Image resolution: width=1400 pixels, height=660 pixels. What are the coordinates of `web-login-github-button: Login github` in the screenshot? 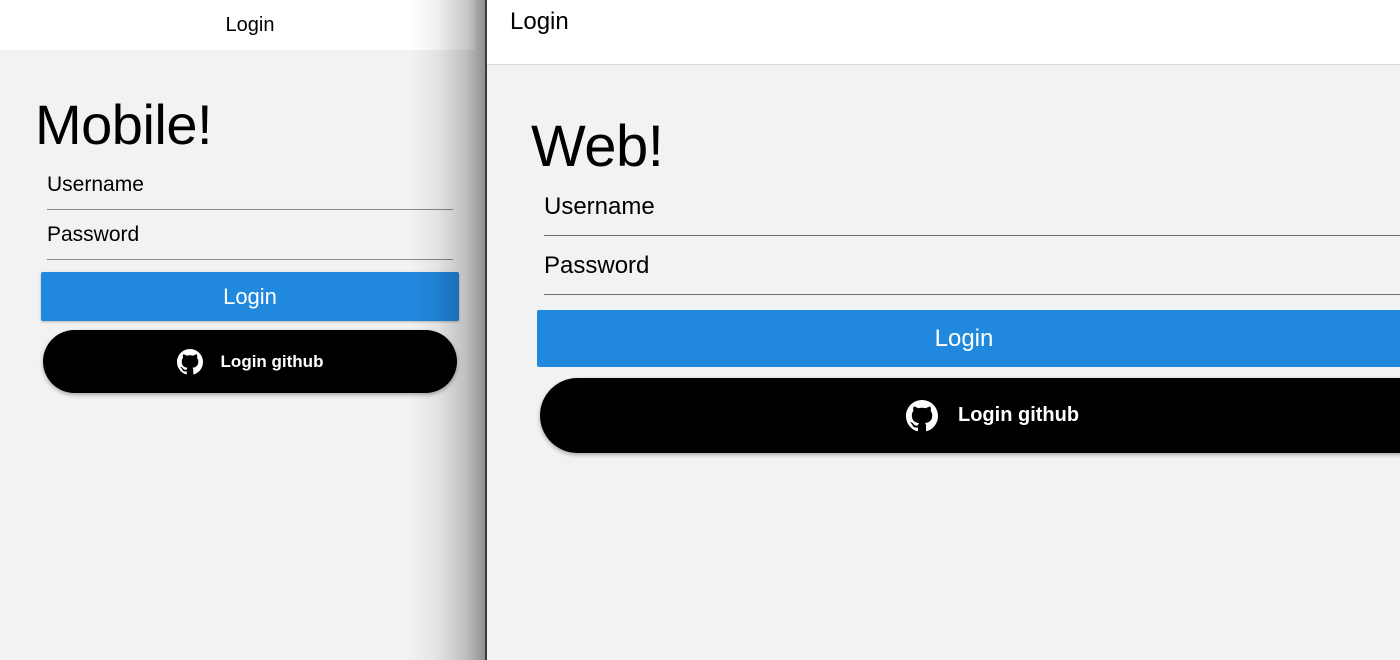 It's located at (970, 415).